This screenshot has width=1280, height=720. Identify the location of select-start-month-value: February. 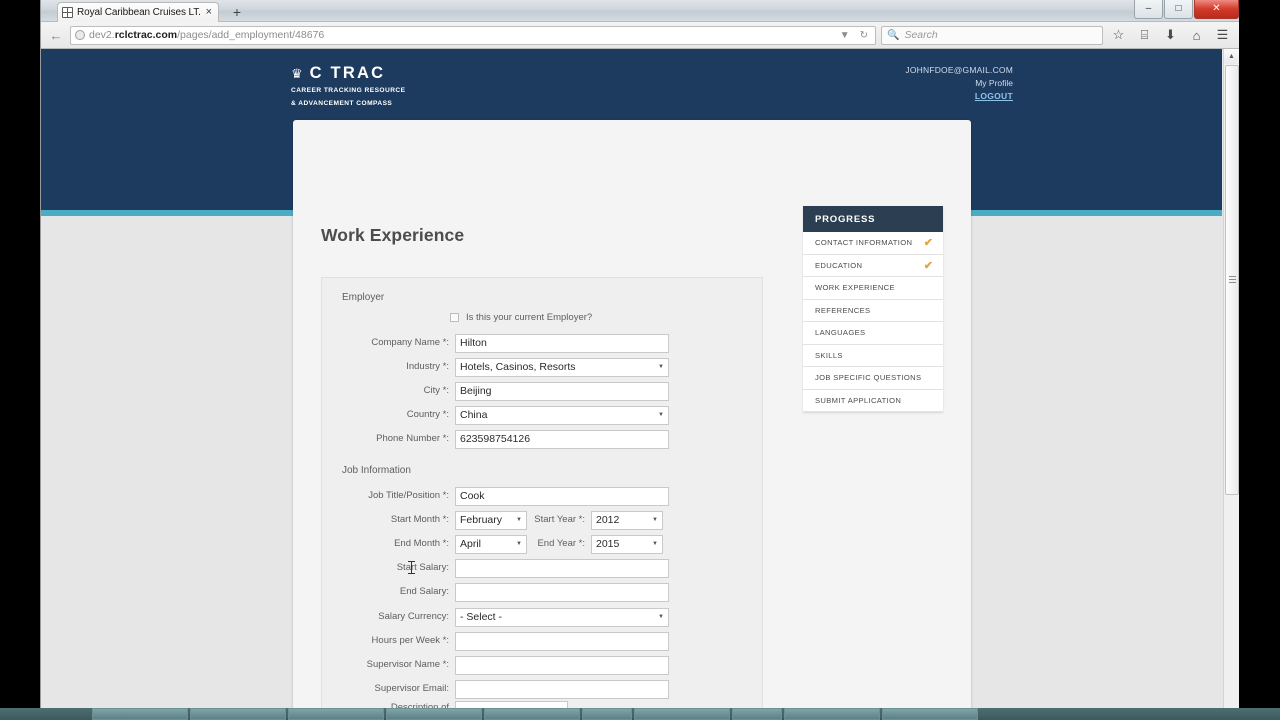
(481, 520).